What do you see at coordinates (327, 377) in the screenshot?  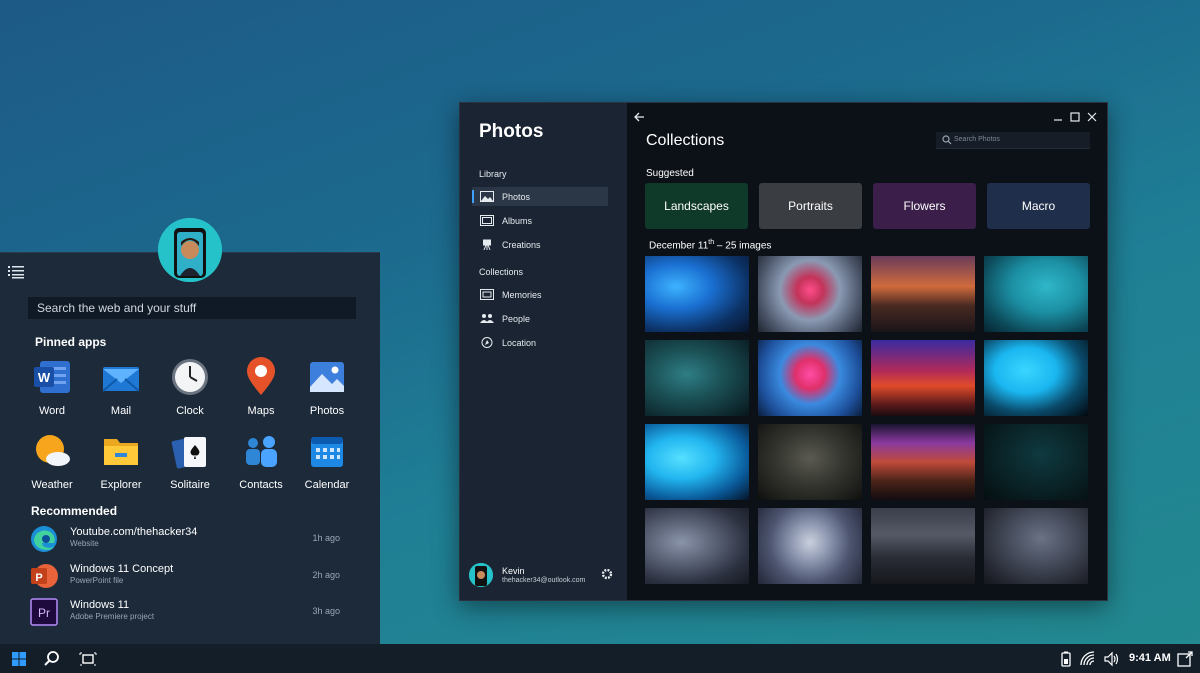 I see `photos-icon` at bounding box center [327, 377].